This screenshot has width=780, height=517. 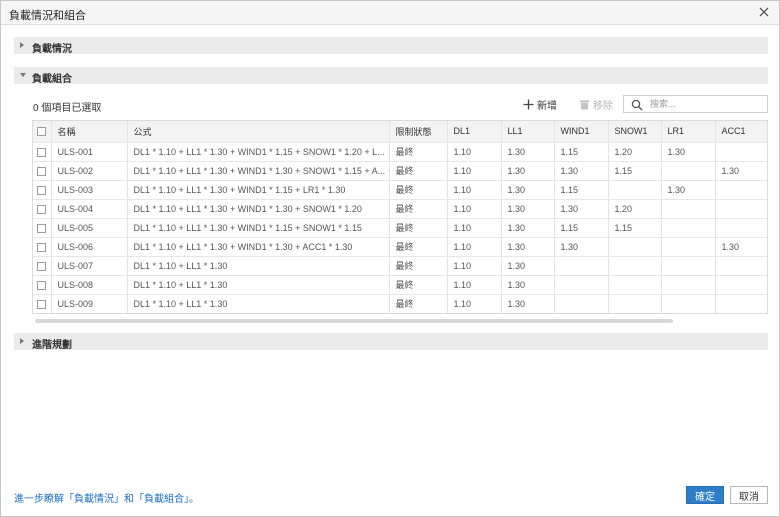 What do you see at coordinates (391, 342) in the screenshot?
I see `section-advanced: 進階規劃` at bounding box center [391, 342].